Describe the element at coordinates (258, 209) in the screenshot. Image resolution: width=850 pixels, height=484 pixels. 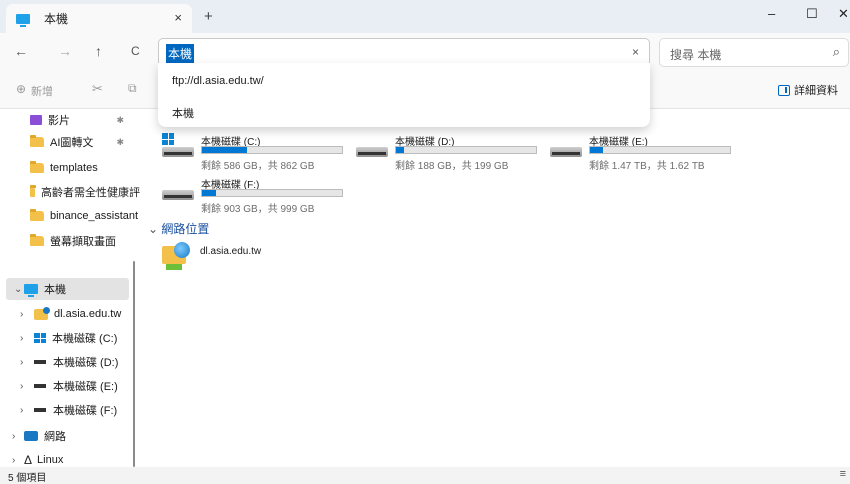
I see `drive-free-space: 剩餘 903 GB，共 999 GB` at that location.